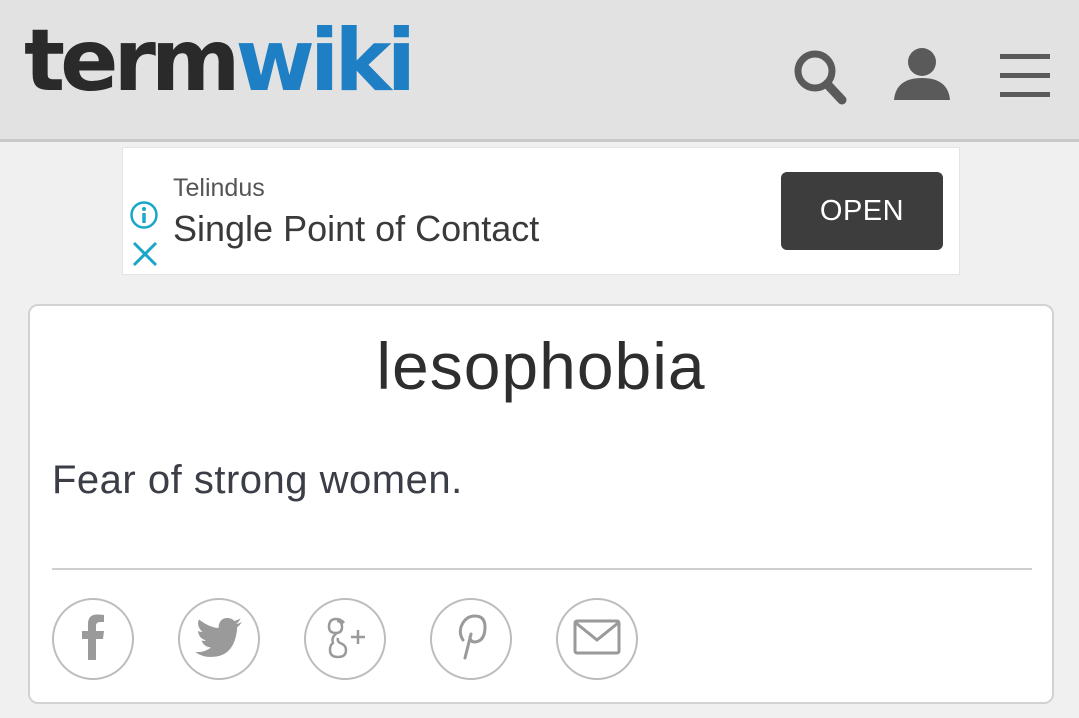 The height and width of the screenshot is (718, 1079). Describe the element at coordinates (922, 75) in the screenshot. I see `user-icon` at that location.